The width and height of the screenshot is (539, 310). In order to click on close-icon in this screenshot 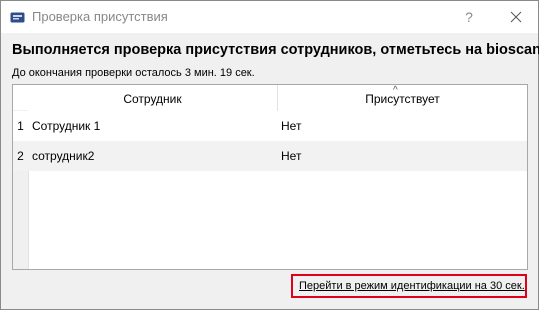, I will do `click(516, 17)`.